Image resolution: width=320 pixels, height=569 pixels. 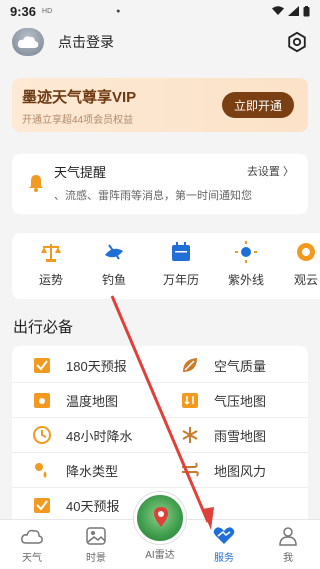 What do you see at coordinates (23, 11) in the screenshot?
I see `status-time: 9:36` at bounding box center [23, 11].